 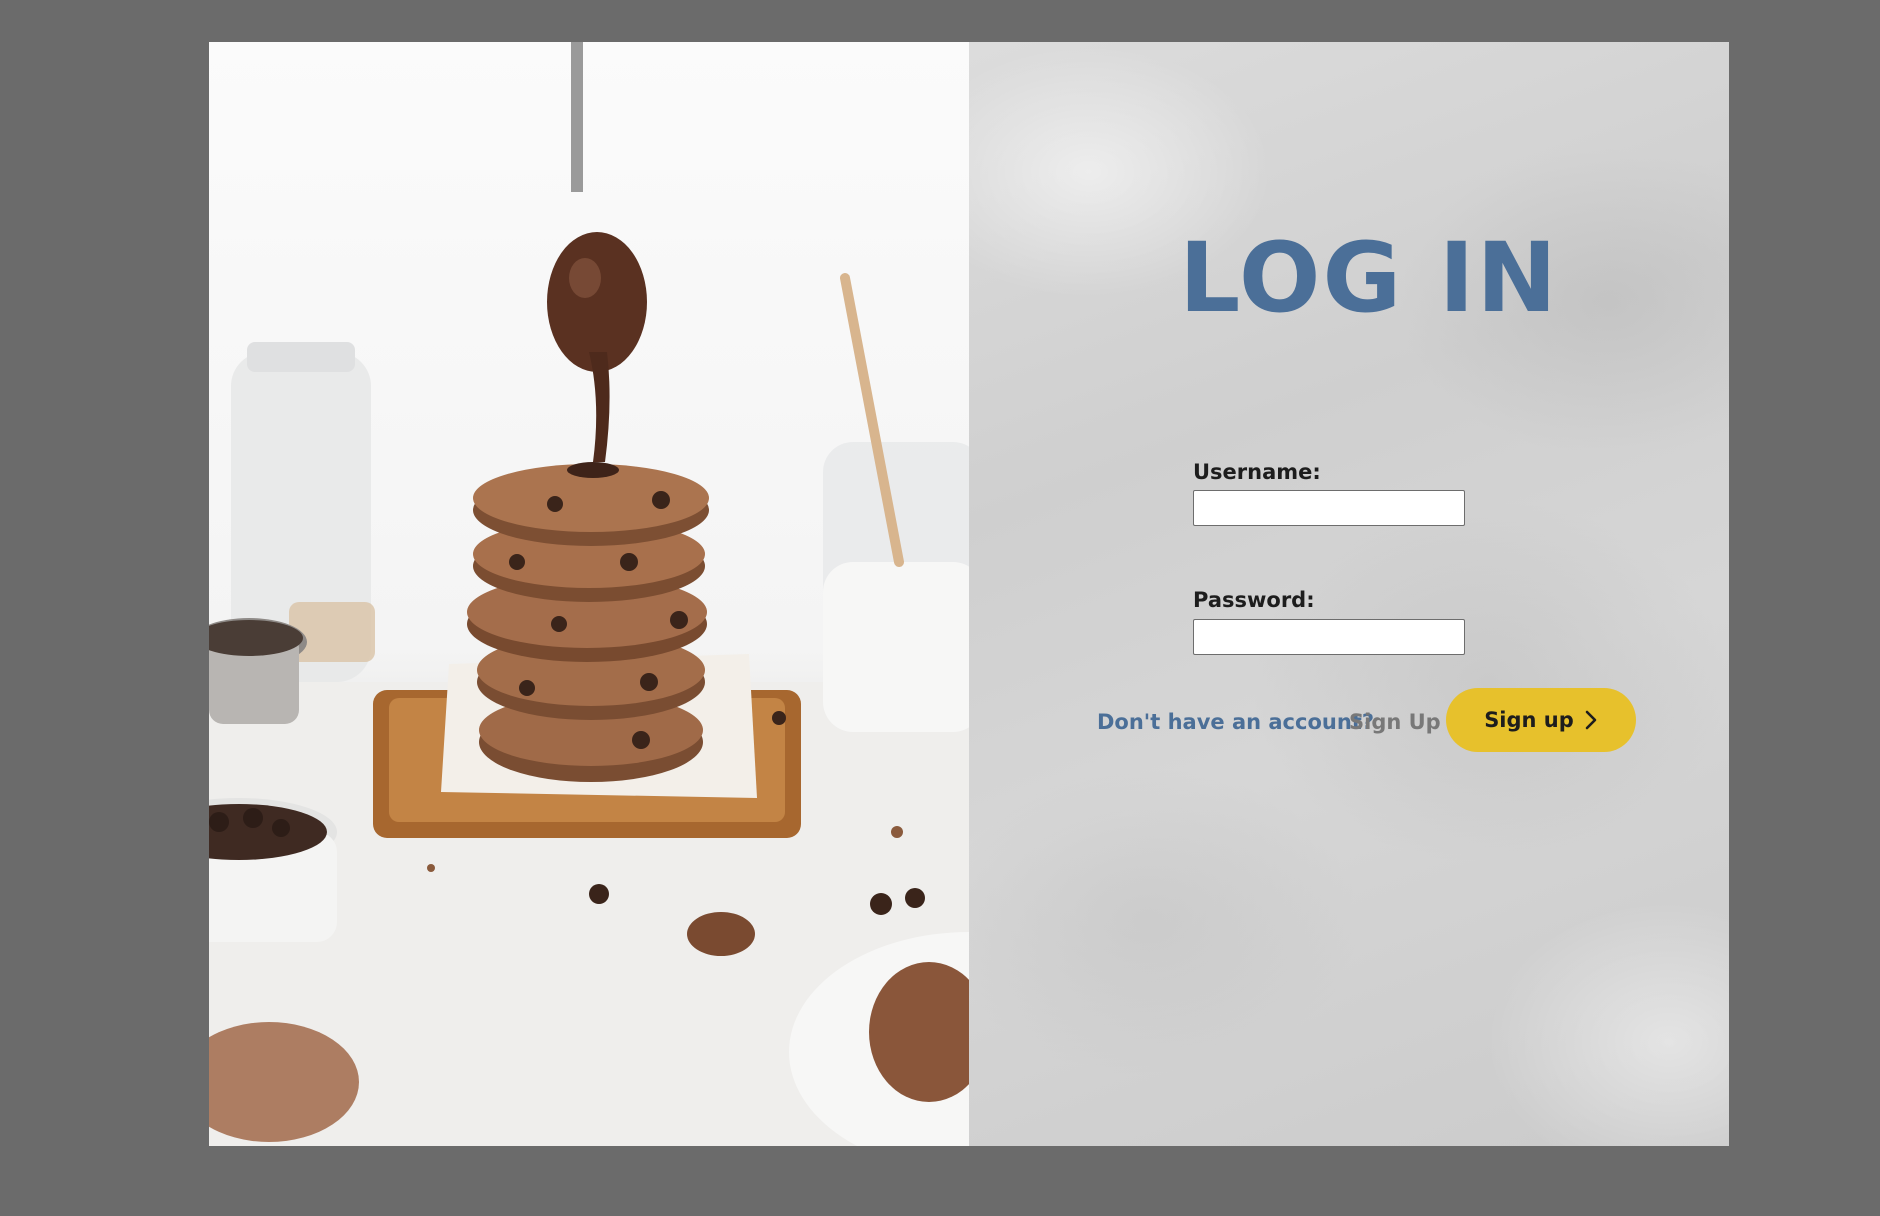 I want to click on signup-link: Sign Up, so click(x=1395, y=722).